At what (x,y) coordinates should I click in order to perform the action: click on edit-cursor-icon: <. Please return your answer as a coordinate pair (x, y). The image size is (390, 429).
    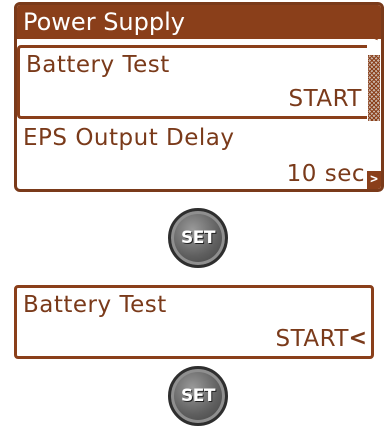
    Looking at the image, I should click on (357, 338).